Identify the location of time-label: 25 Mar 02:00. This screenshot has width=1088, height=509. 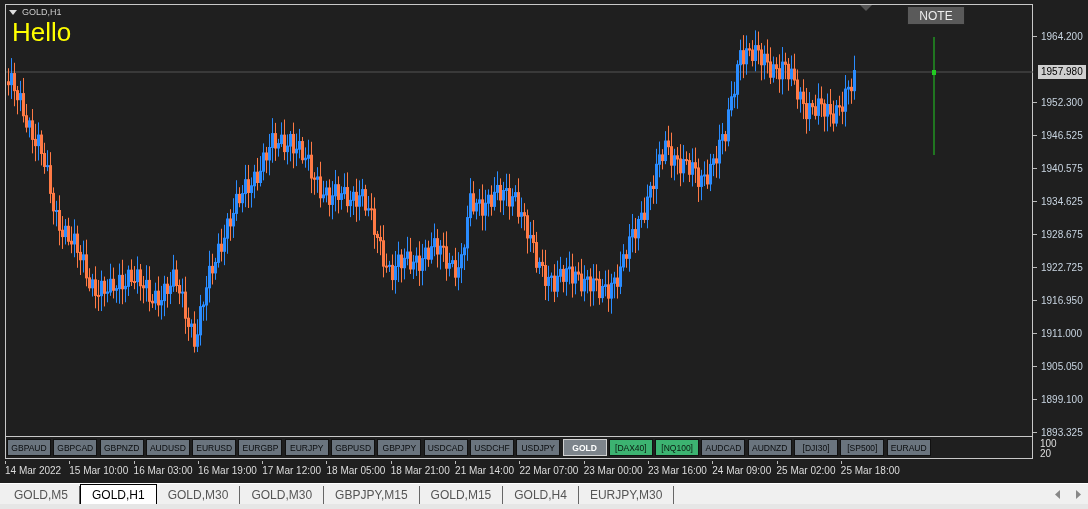
(806, 470).